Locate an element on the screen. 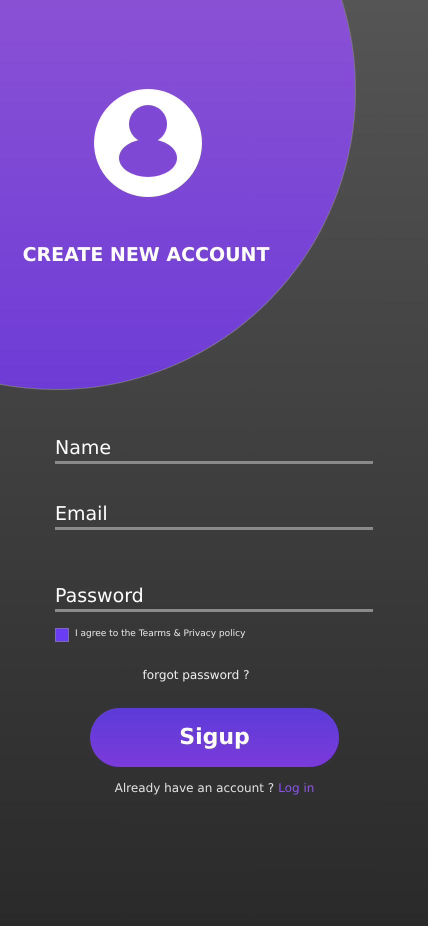 The height and width of the screenshot is (926, 428). login-prompt: Already have an account ? is located at coordinates (194, 788).